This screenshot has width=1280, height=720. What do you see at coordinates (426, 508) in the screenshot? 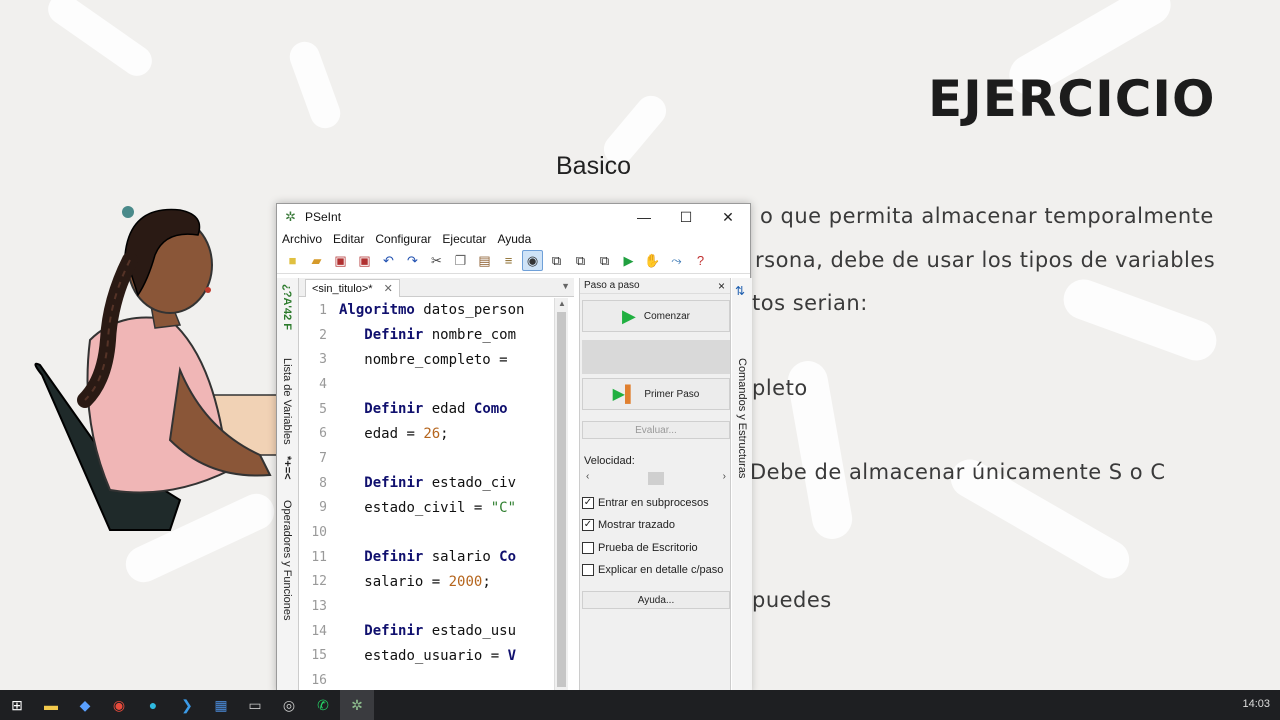
I see `code-line: 9 estado_civil = "C"` at bounding box center [426, 508].